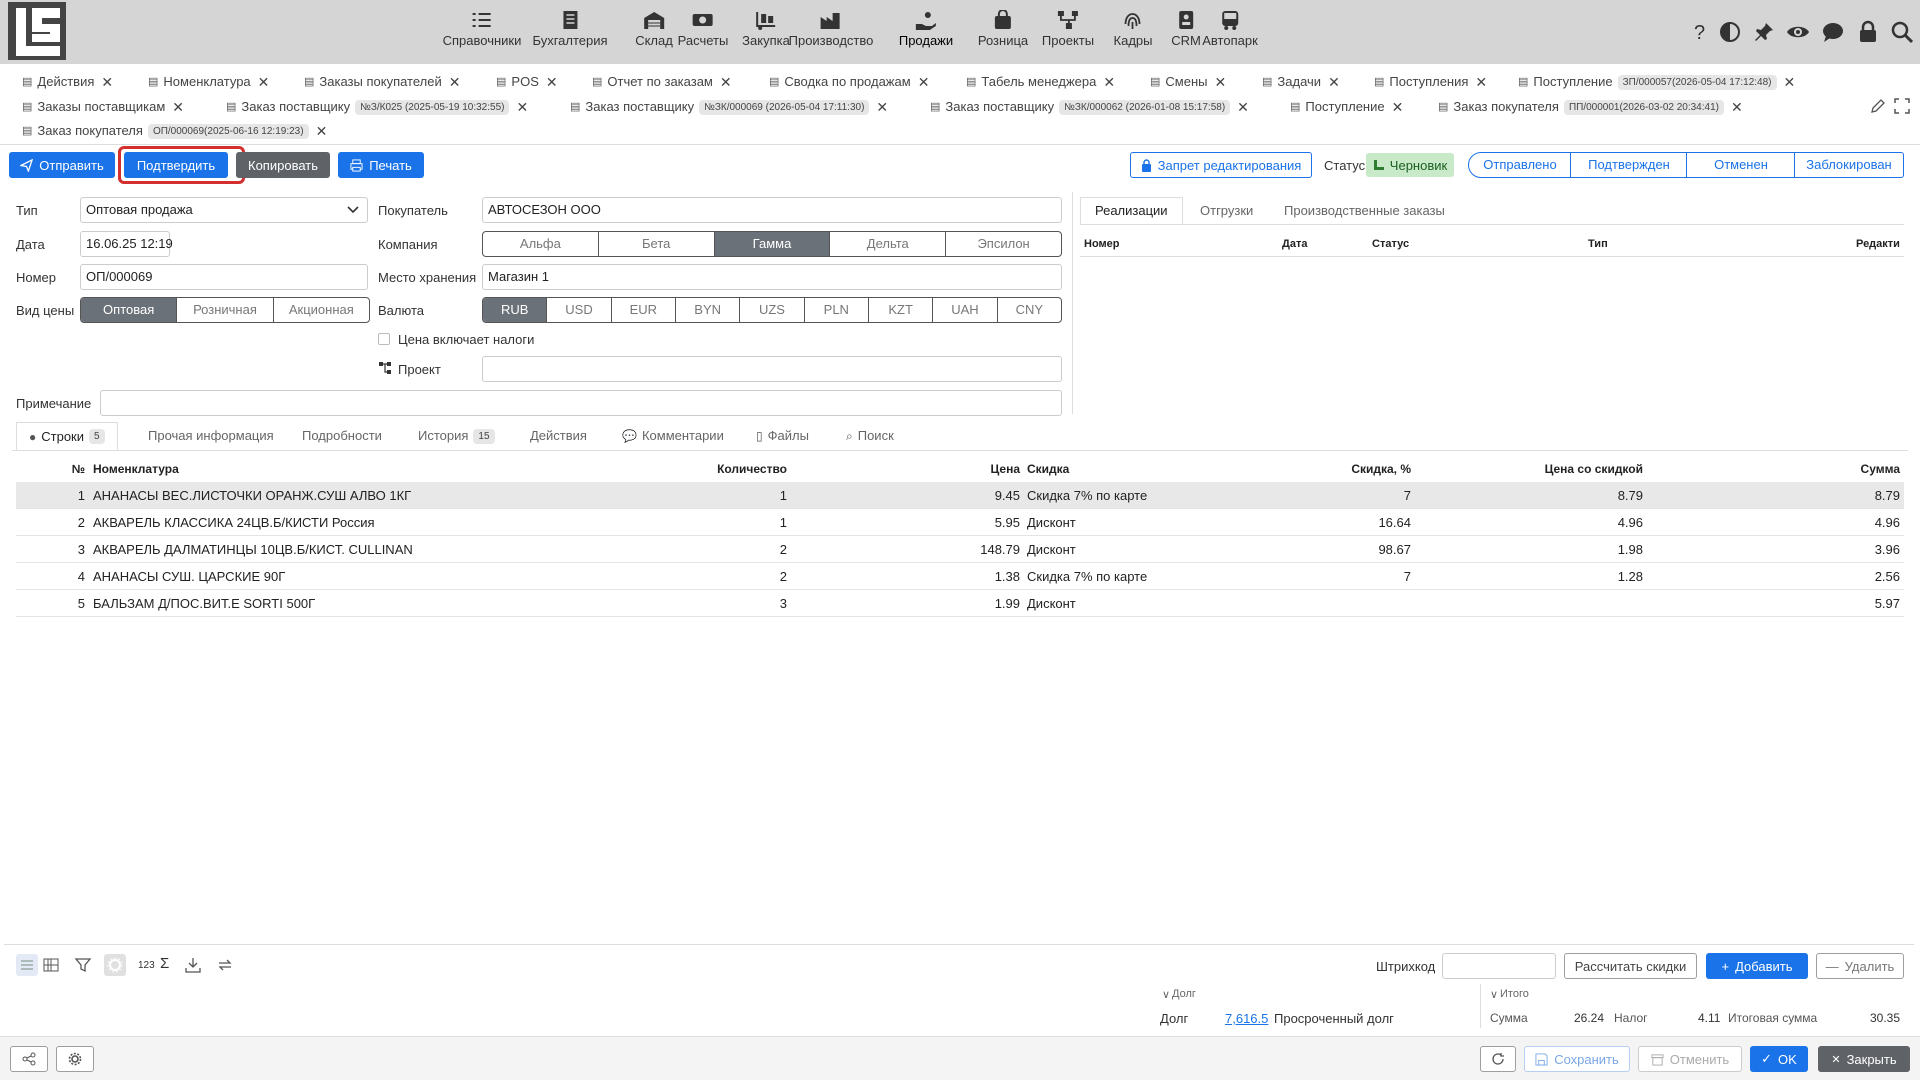  What do you see at coordinates (831, 27) in the screenshot?
I see `nav-factory: Производство` at bounding box center [831, 27].